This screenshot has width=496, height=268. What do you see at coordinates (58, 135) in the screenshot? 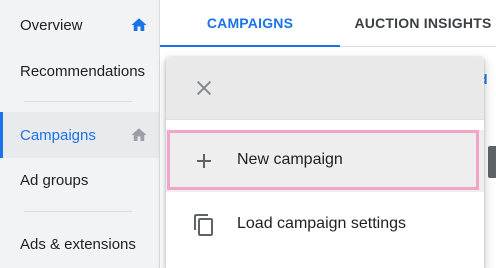
I see `sidebar-item-label: Campaigns` at bounding box center [58, 135].